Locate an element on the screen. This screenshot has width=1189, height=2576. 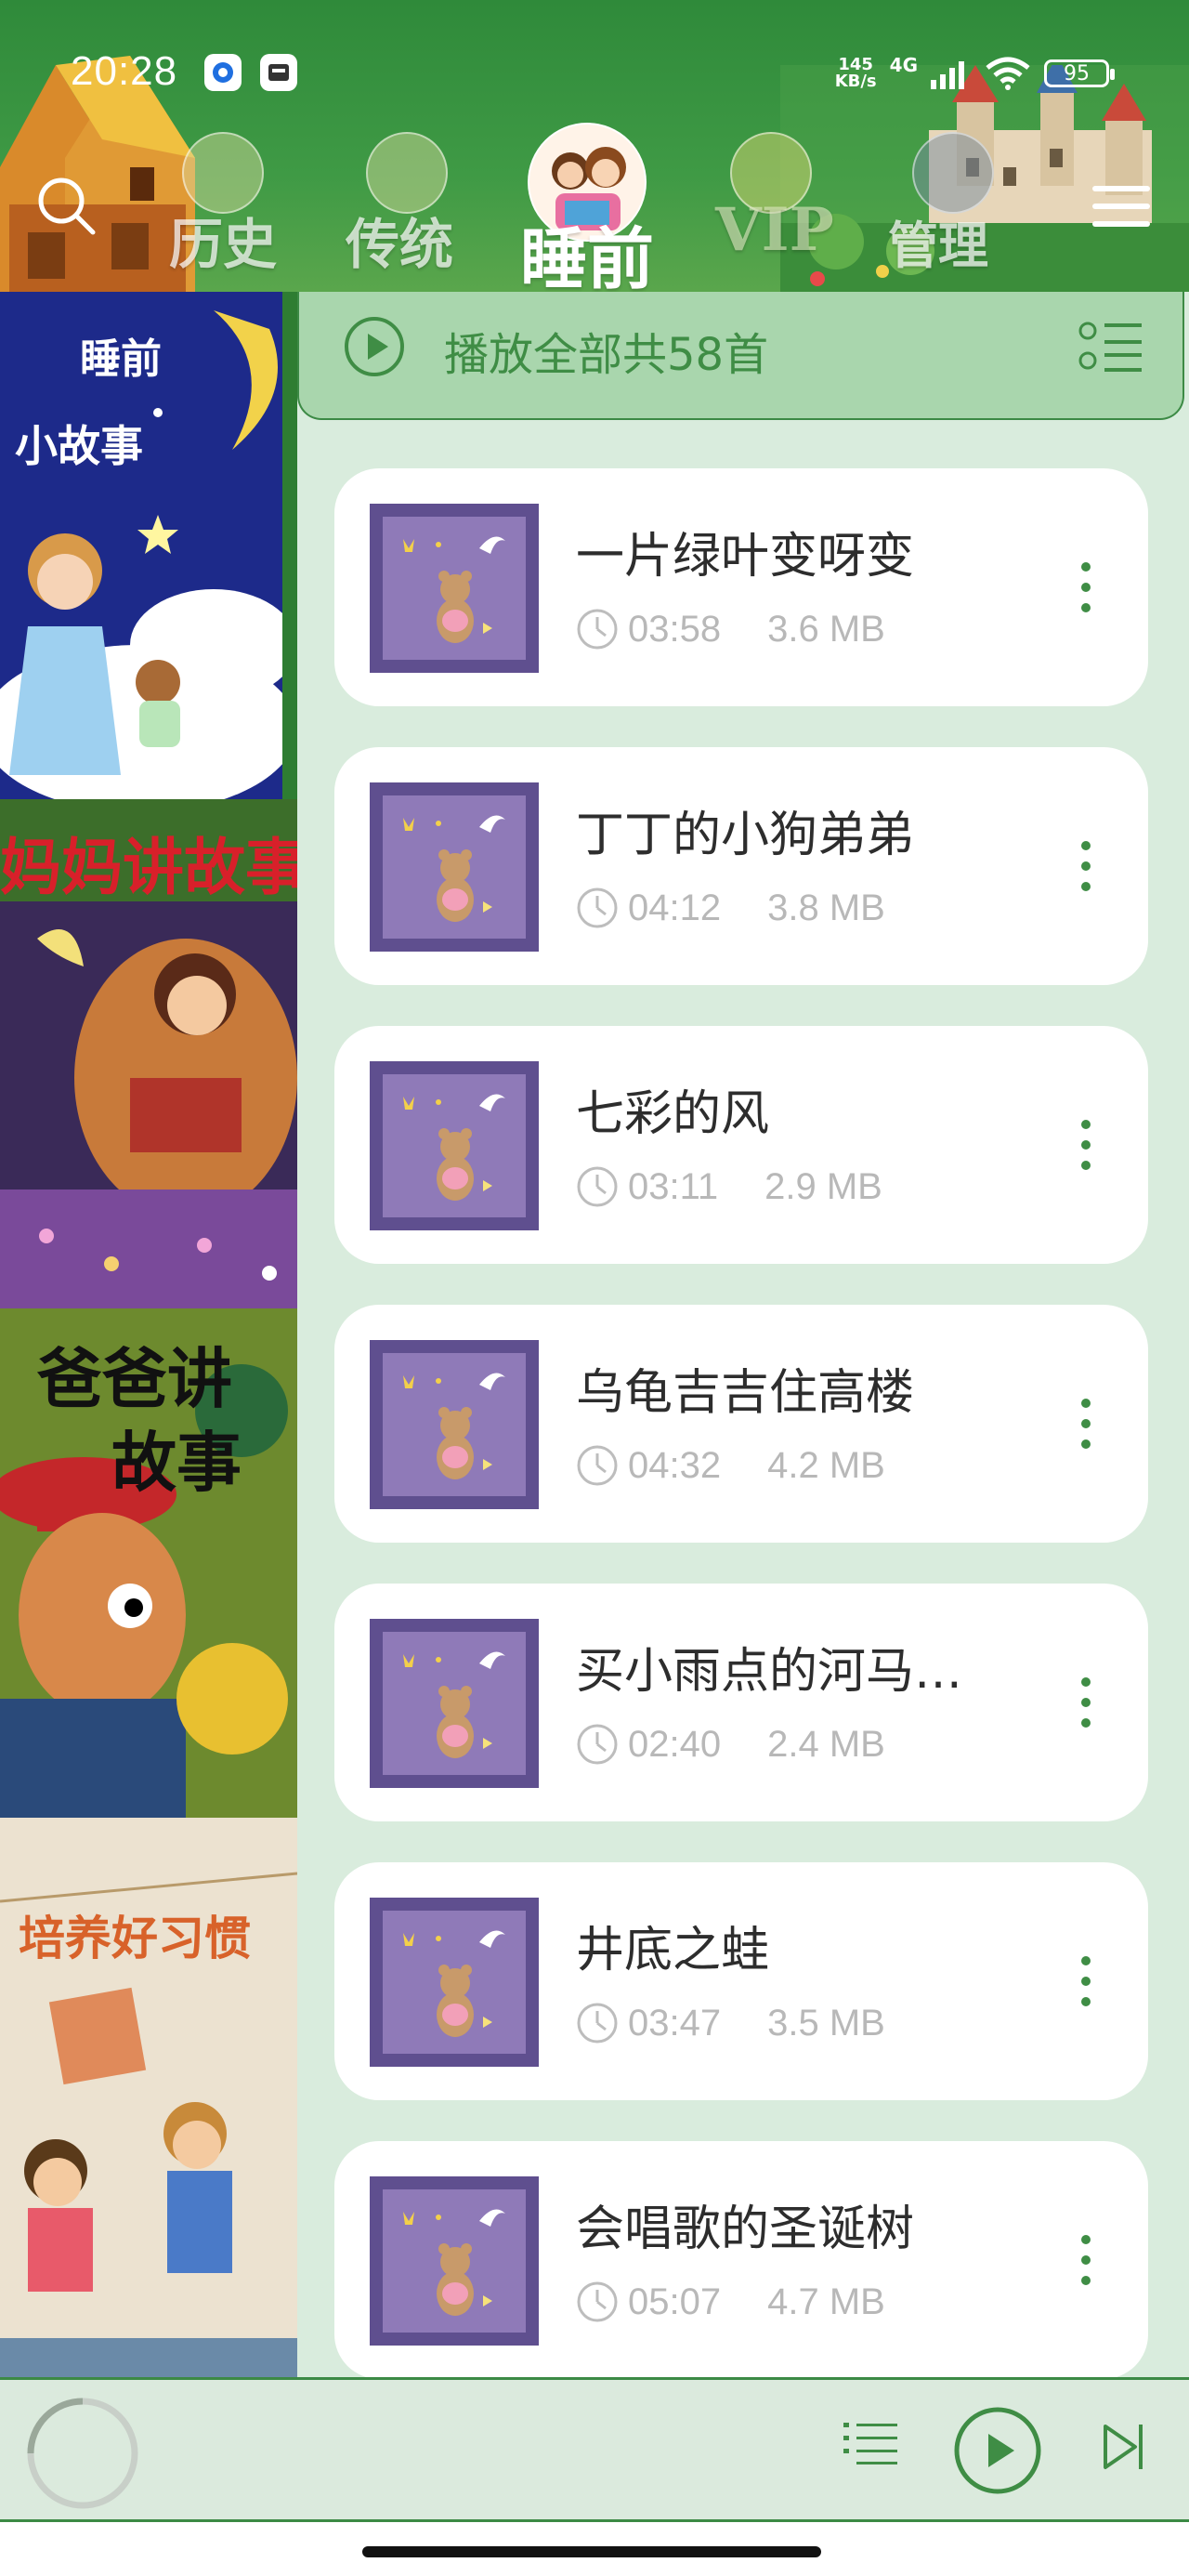
loading-spinner-icon is located at coordinates (82, 2453).